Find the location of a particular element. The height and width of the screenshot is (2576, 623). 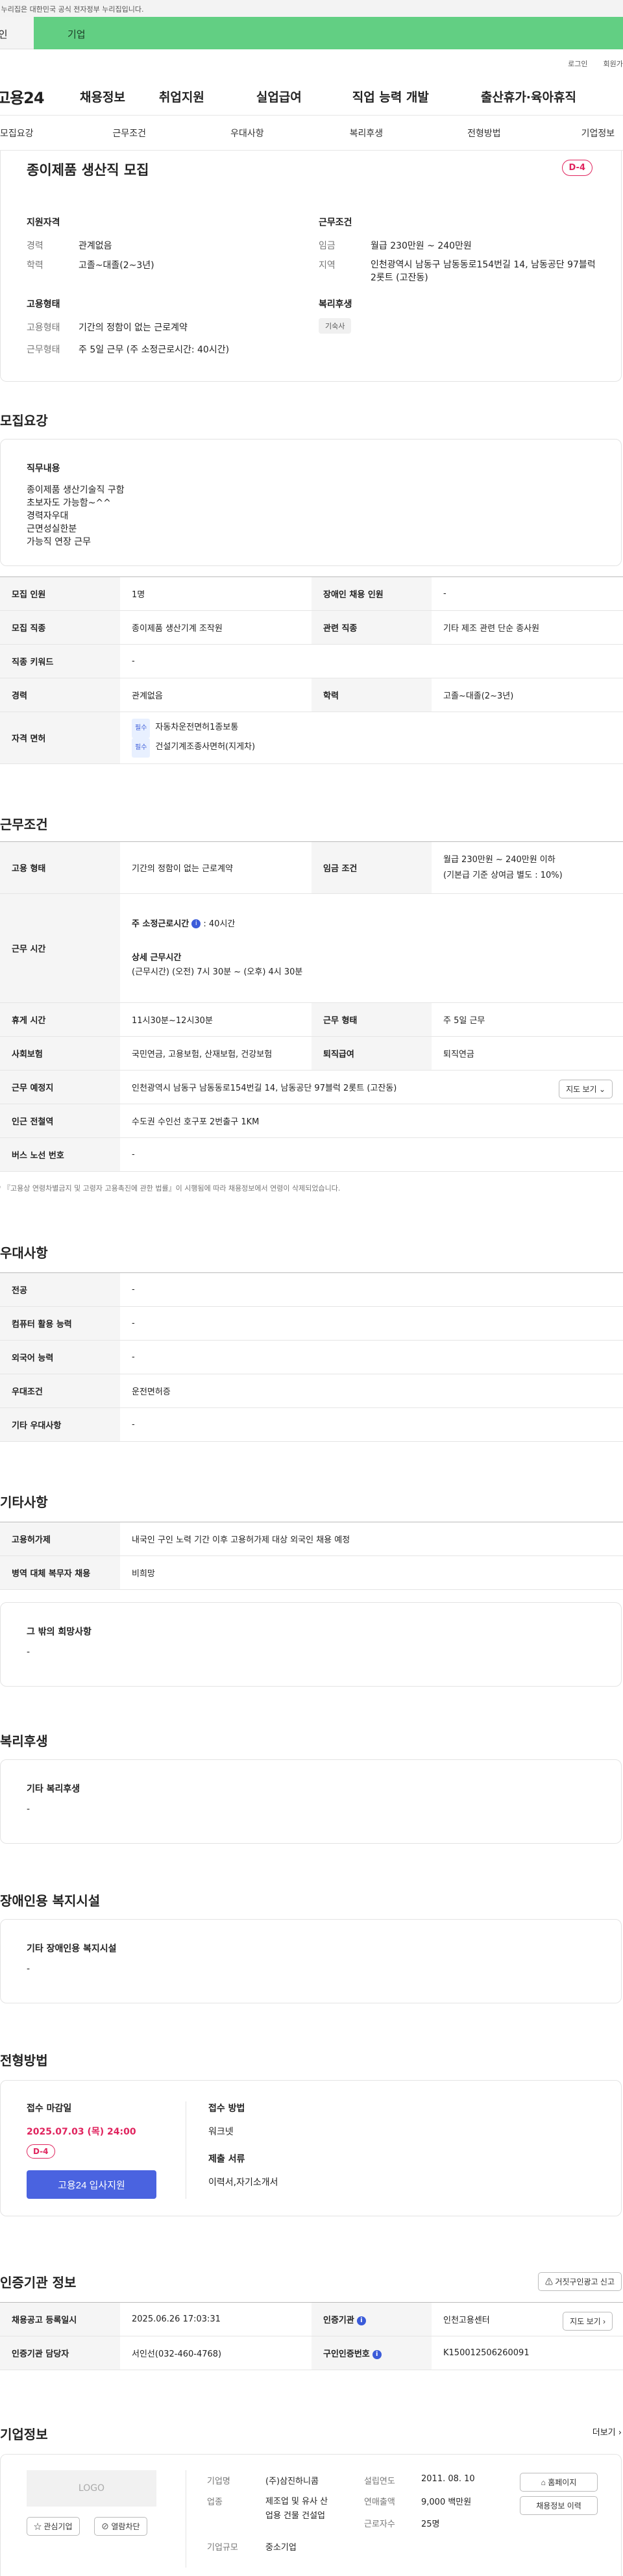

license-list: 필수 자동차운전면허1종보통 필수 건설기계조종사면허(지게차) is located at coordinates (371, 738).